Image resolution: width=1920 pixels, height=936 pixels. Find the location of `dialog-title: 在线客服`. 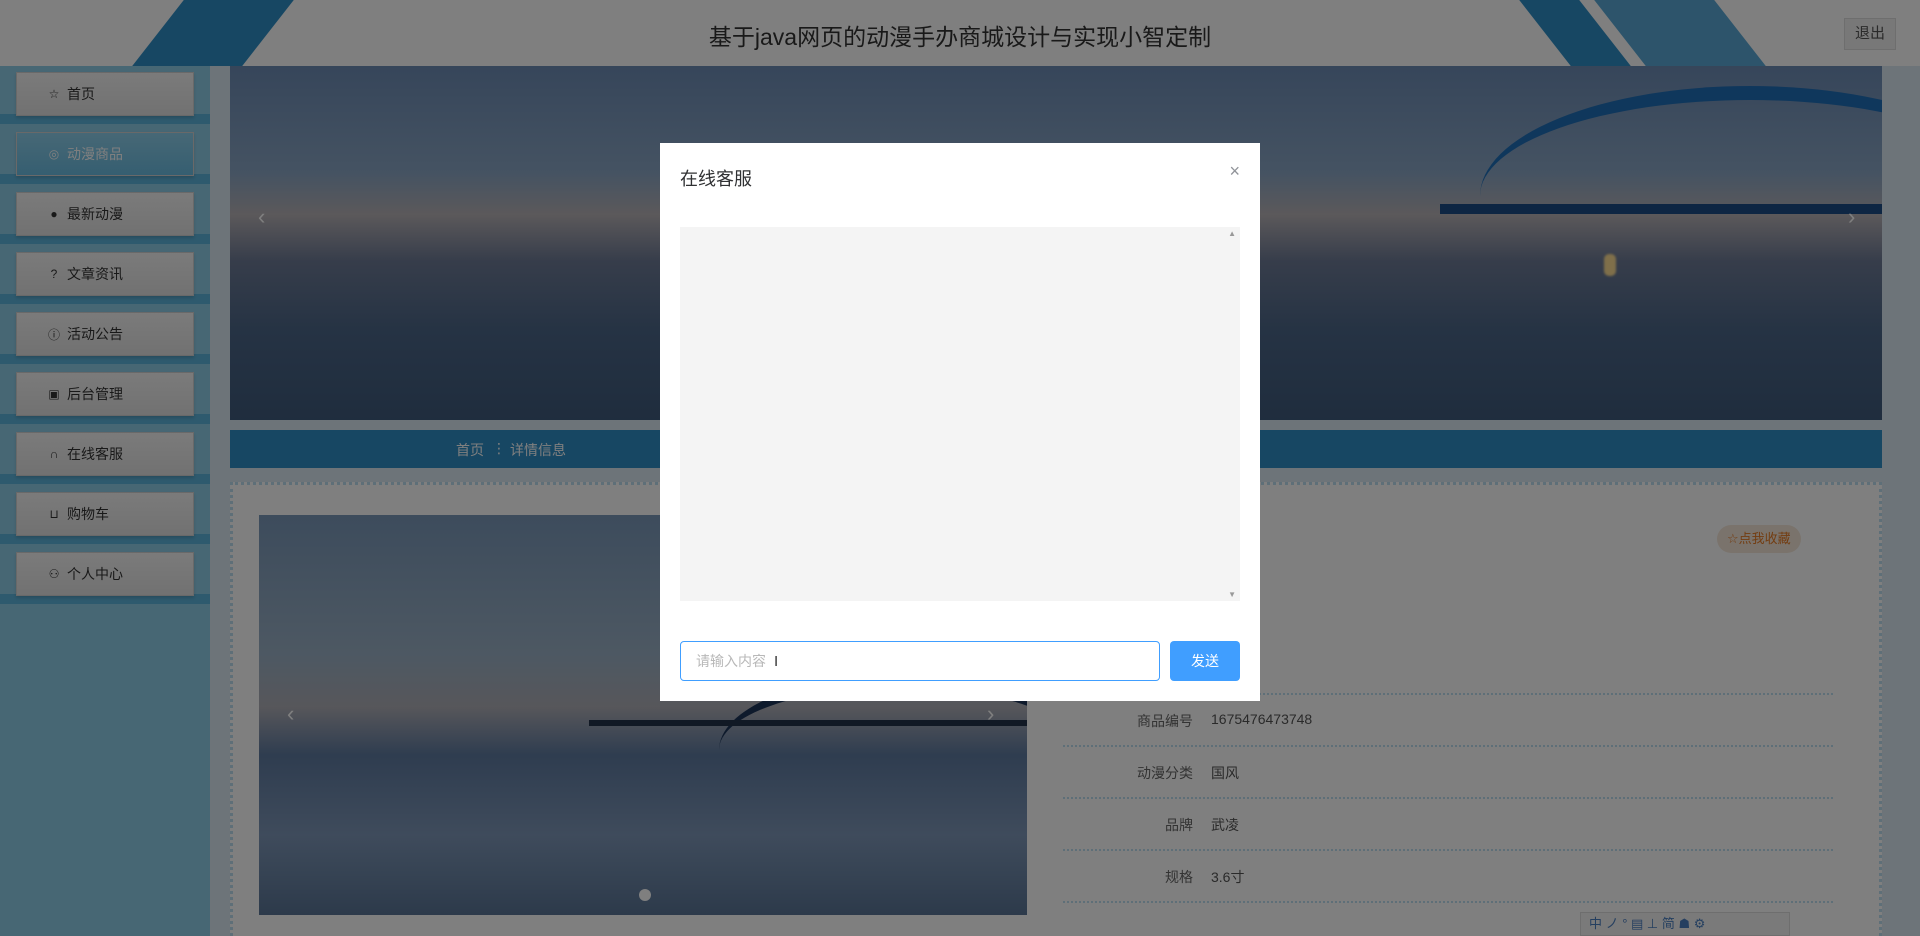

dialog-title: 在线客服 is located at coordinates (716, 179).